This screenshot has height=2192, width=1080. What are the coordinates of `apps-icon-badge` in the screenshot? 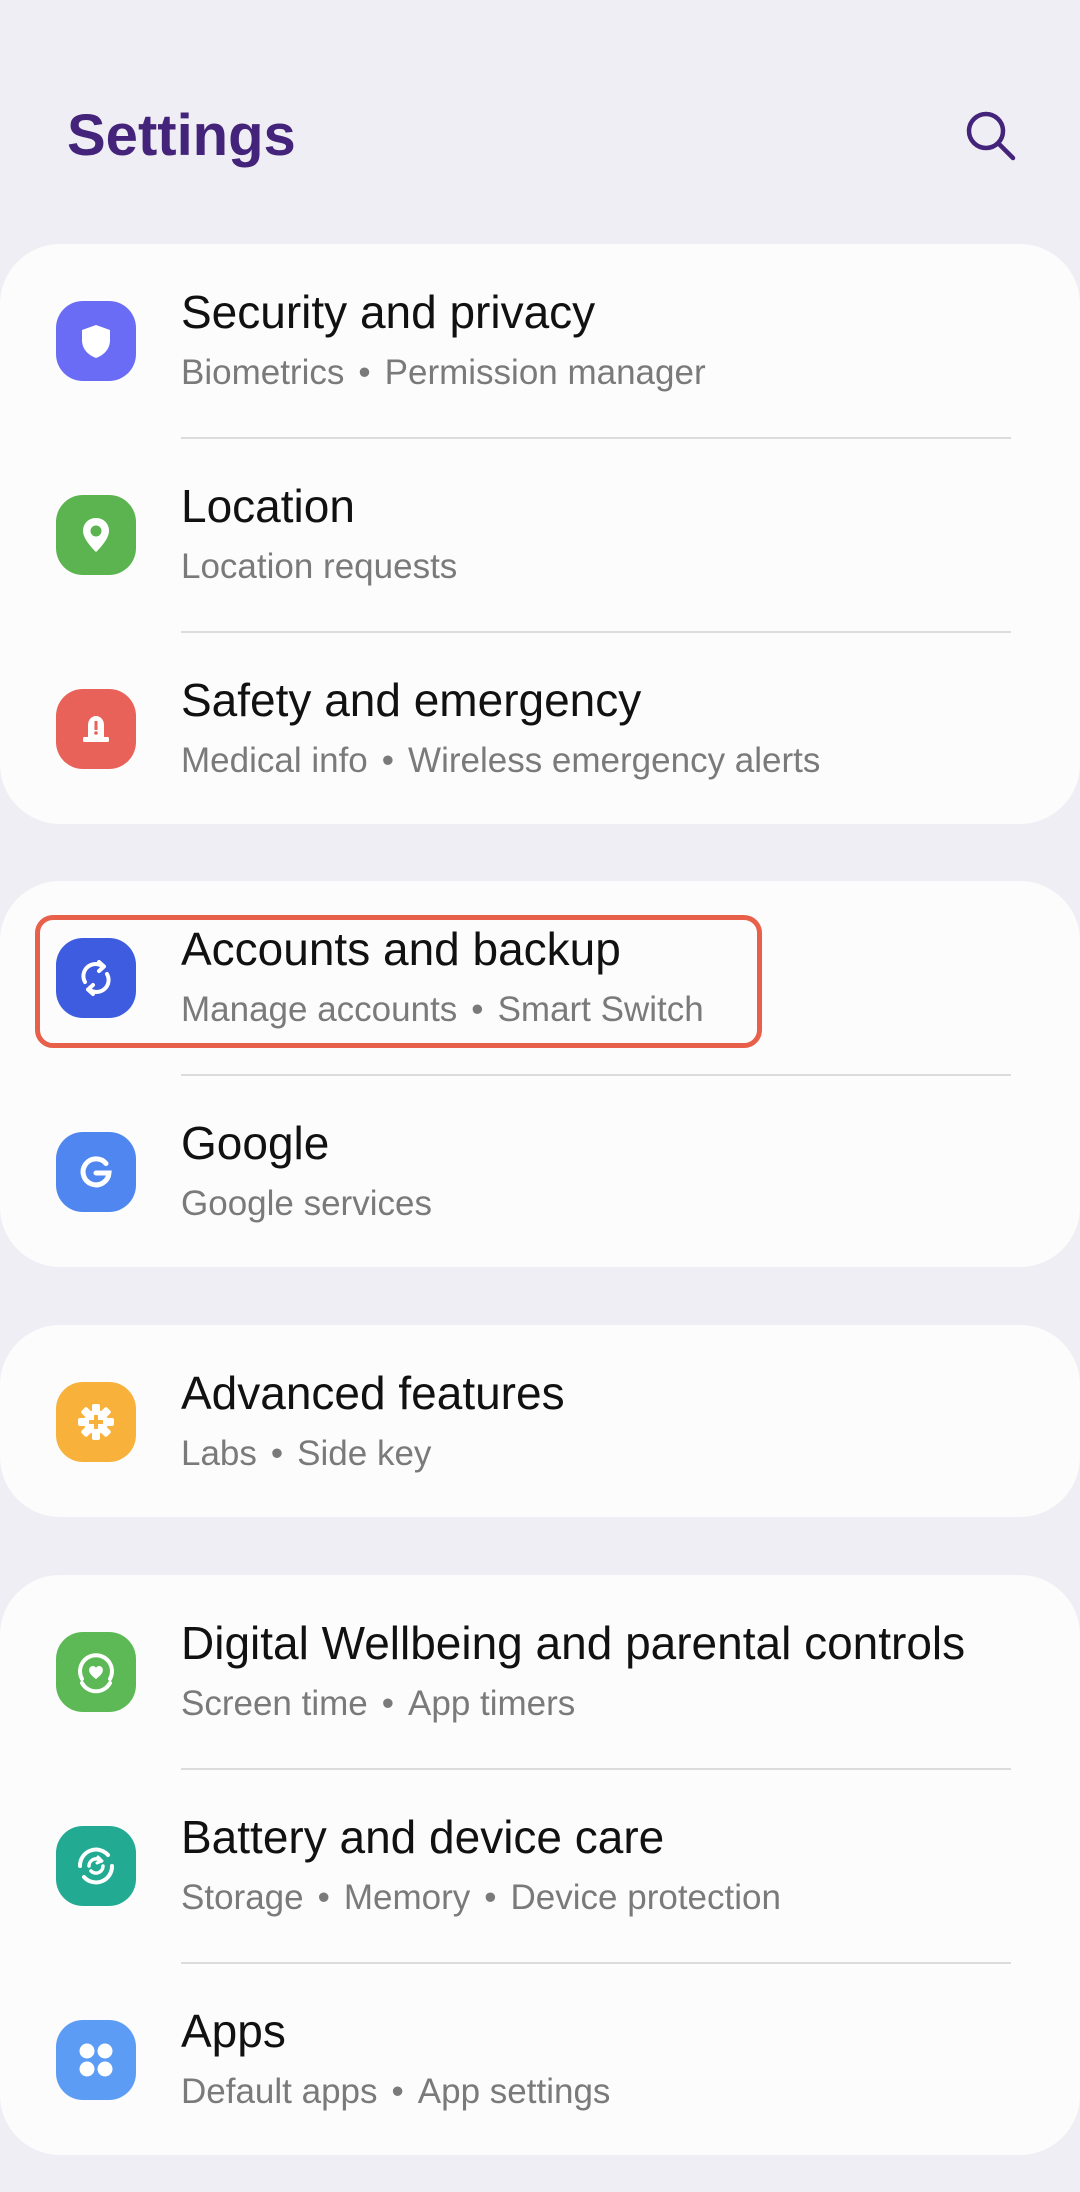 It's located at (96, 2060).